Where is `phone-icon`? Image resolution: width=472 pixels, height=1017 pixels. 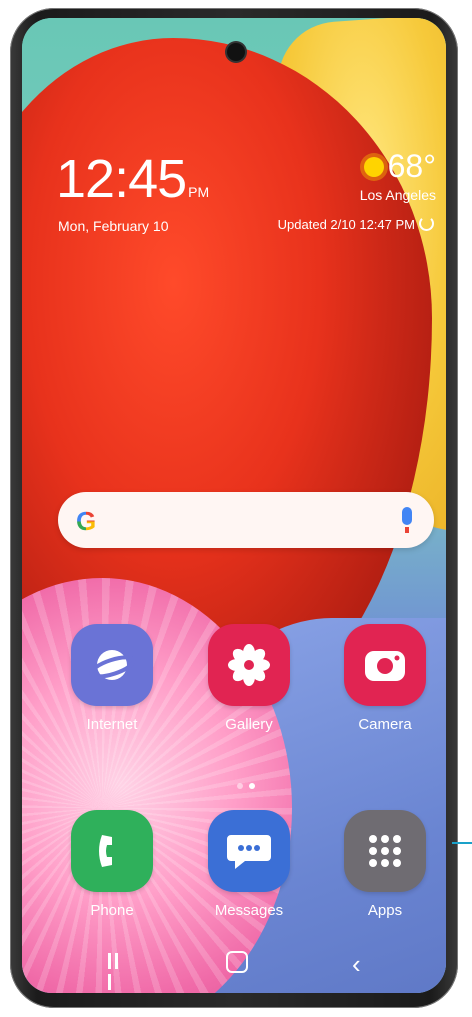
phone-icon is located at coordinates (112, 851).